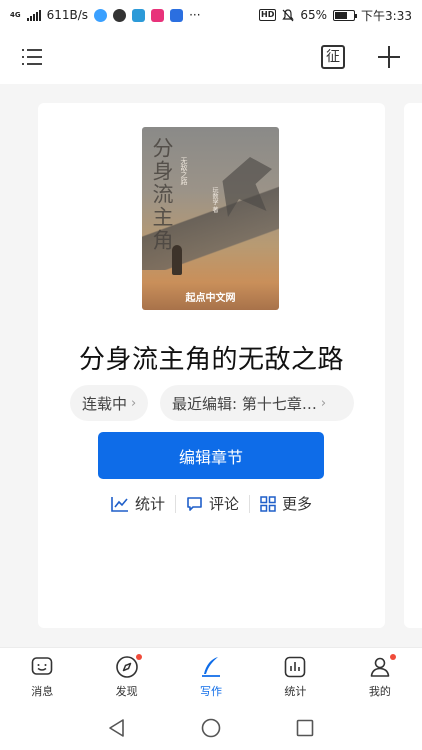  What do you see at coordinates (380, 667) in the screenshot?
I see `profile-icon` at bounding box center [380, 667].